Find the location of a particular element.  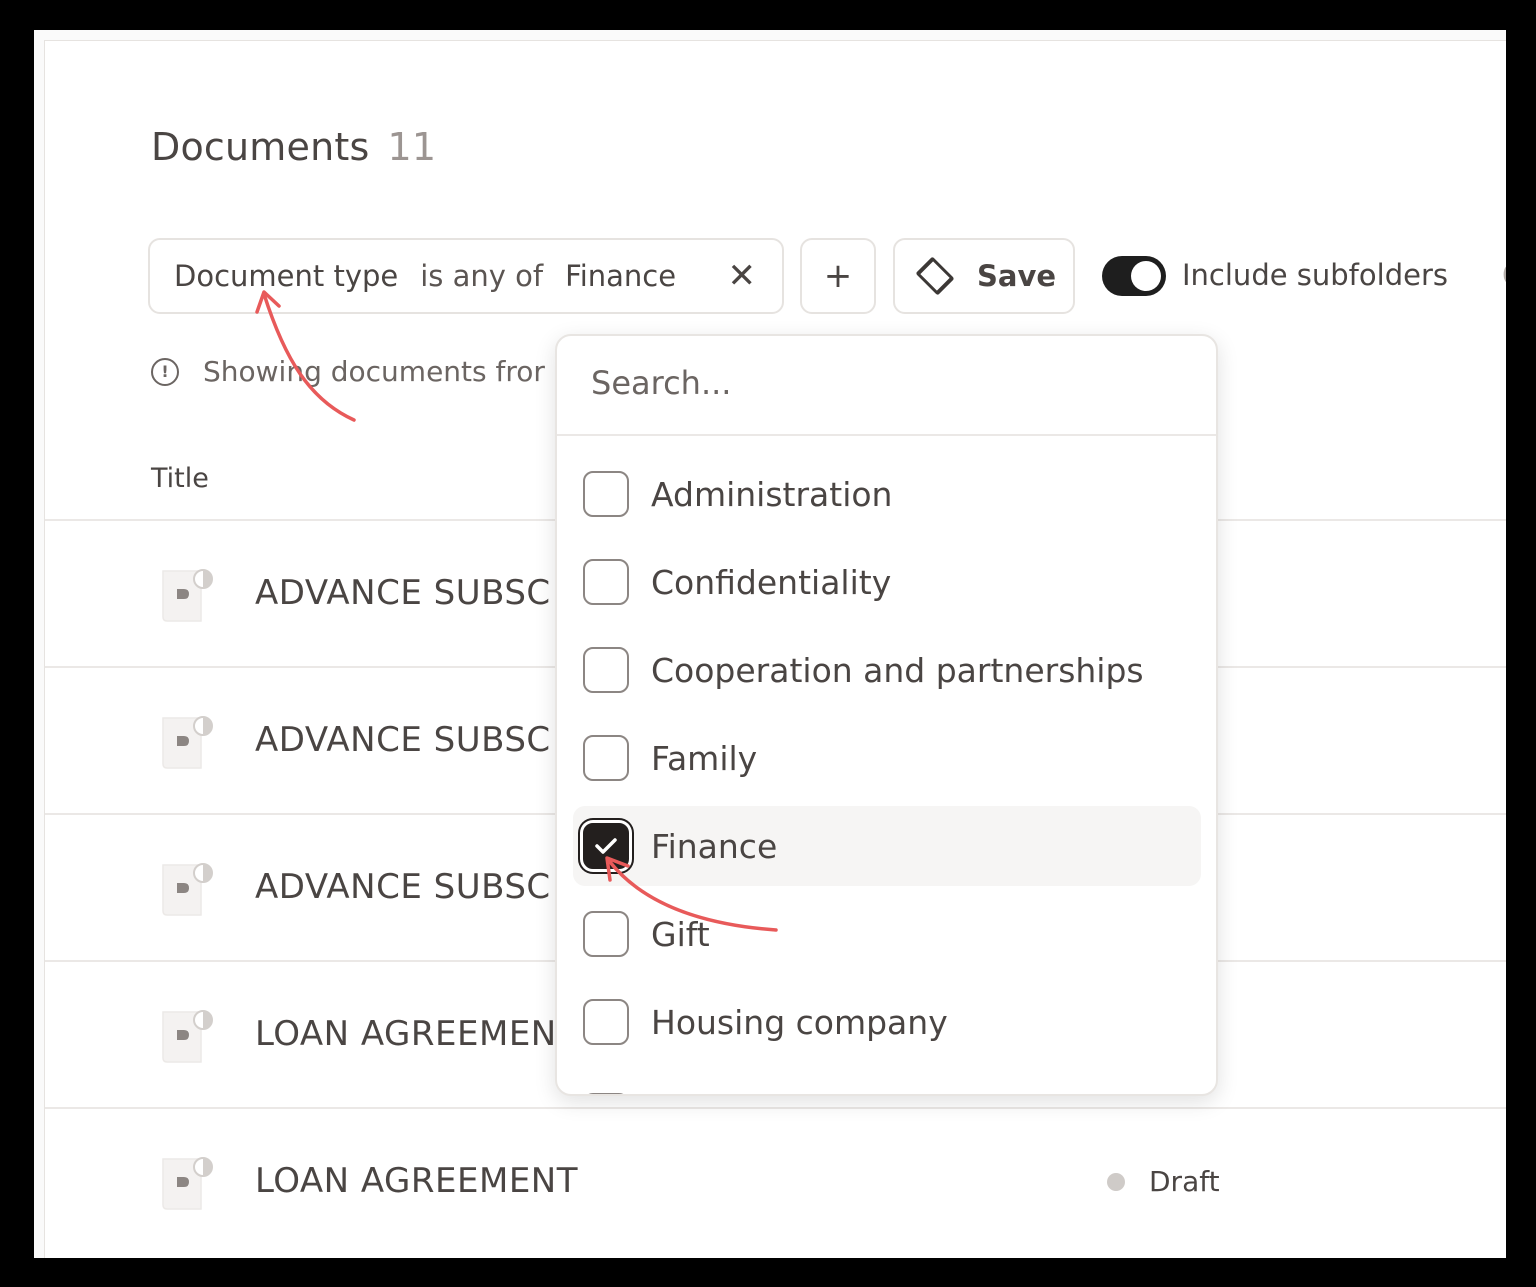

truncated-toolbar-item: C is located at coordinates (1504, 275).